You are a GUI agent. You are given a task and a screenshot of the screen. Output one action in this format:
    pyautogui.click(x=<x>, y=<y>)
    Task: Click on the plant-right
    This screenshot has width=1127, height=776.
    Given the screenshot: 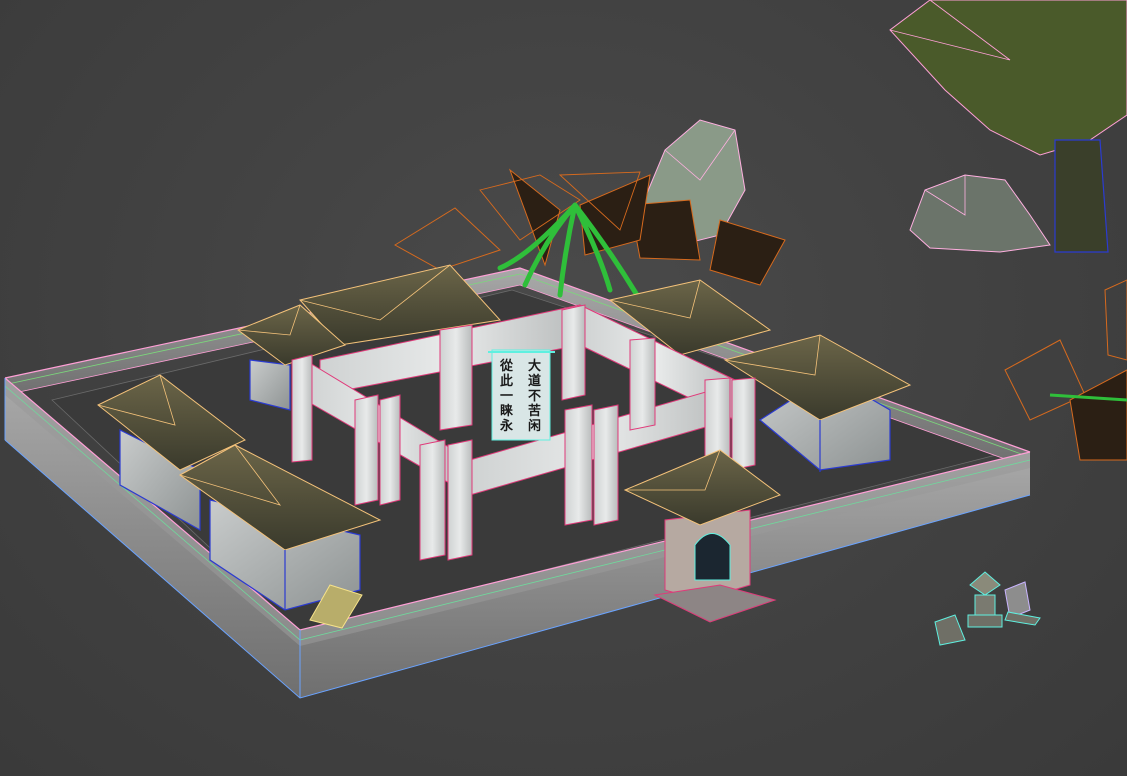 What is the action you would take?
    pyautogui.click(x=1065, y=370)
    